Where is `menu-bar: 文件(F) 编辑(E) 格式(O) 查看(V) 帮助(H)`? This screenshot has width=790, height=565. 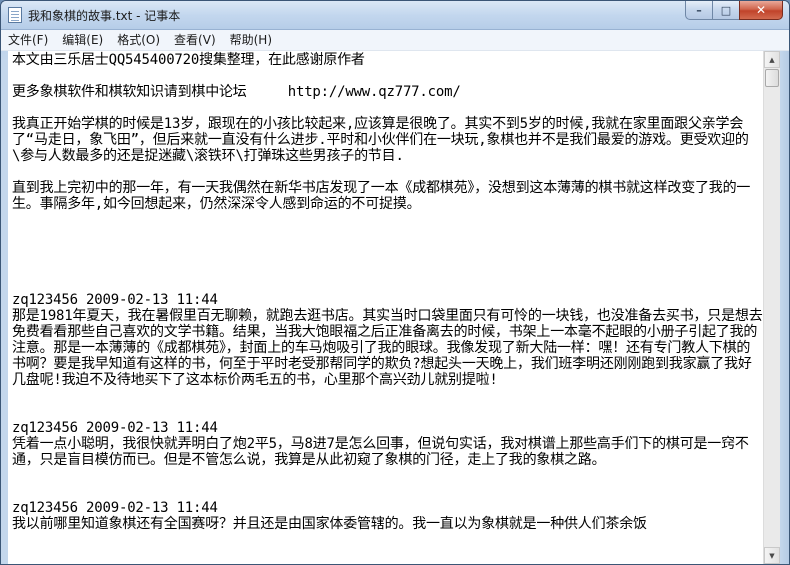
menu-bar: 文件(F) 编辑(E) 格式(O) 查看(V) 帮助(H) is located at coordinates (395, 40).